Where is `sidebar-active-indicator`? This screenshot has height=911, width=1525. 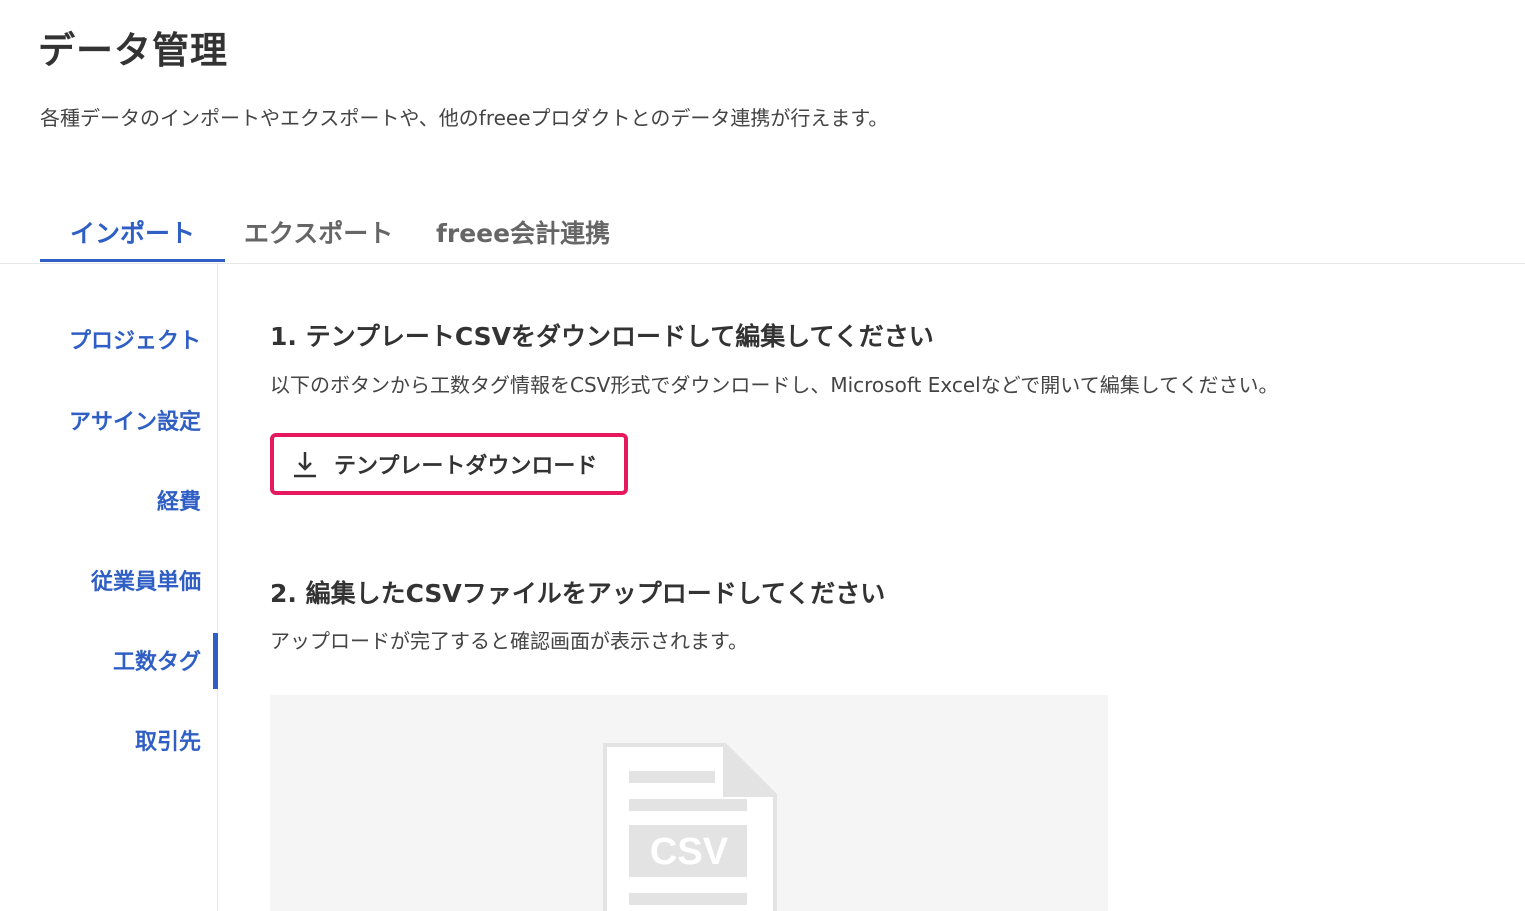 sidebar-active-indicator is located at coordinates (215, 661).